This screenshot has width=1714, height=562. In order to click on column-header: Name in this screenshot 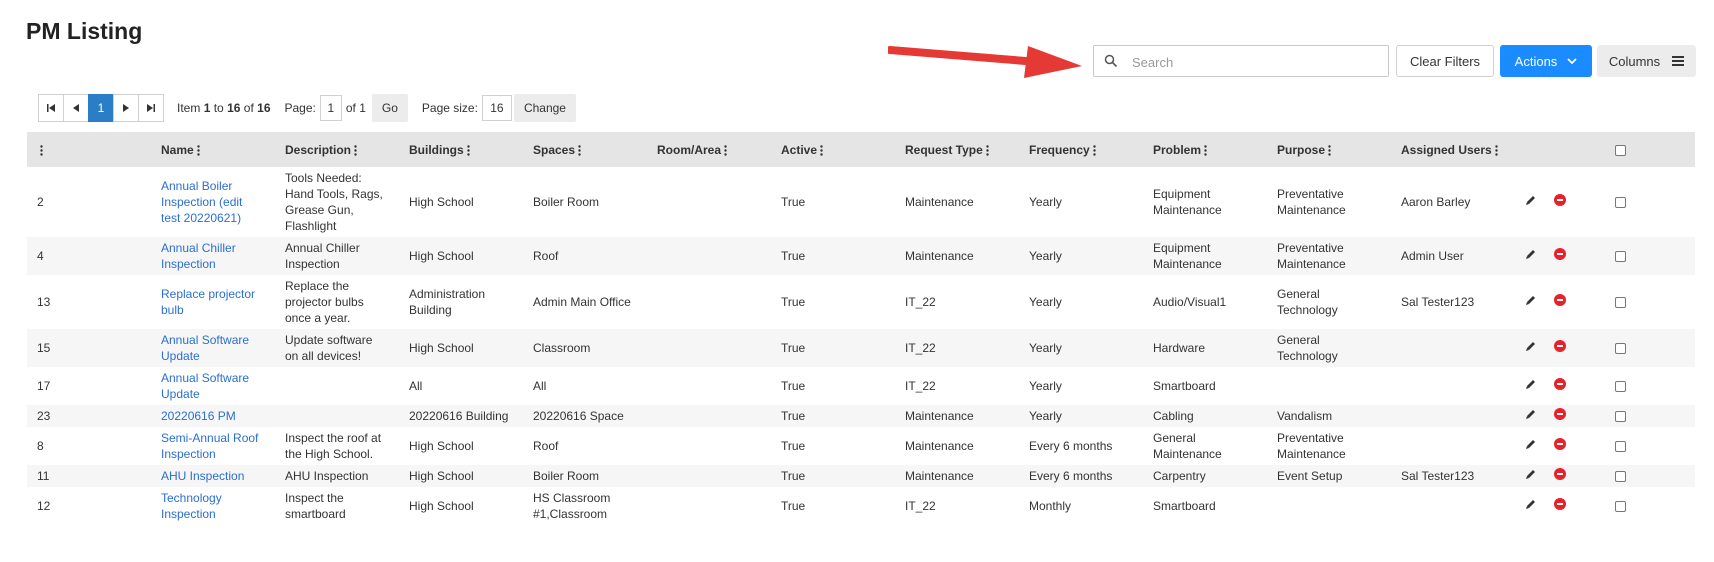, I will do `click(213, 149)`.